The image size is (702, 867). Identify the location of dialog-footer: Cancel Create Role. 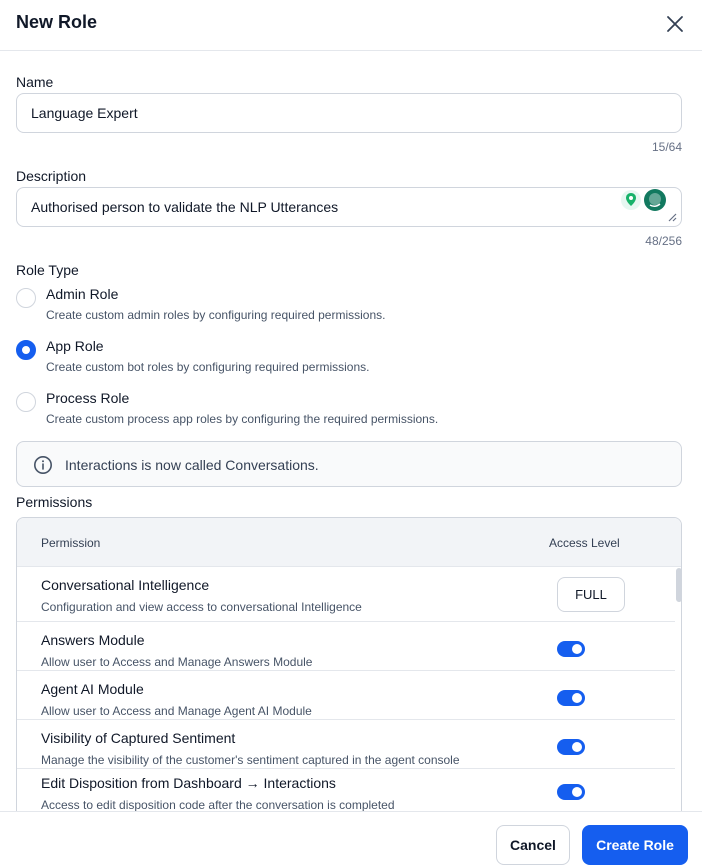
(351, 839).